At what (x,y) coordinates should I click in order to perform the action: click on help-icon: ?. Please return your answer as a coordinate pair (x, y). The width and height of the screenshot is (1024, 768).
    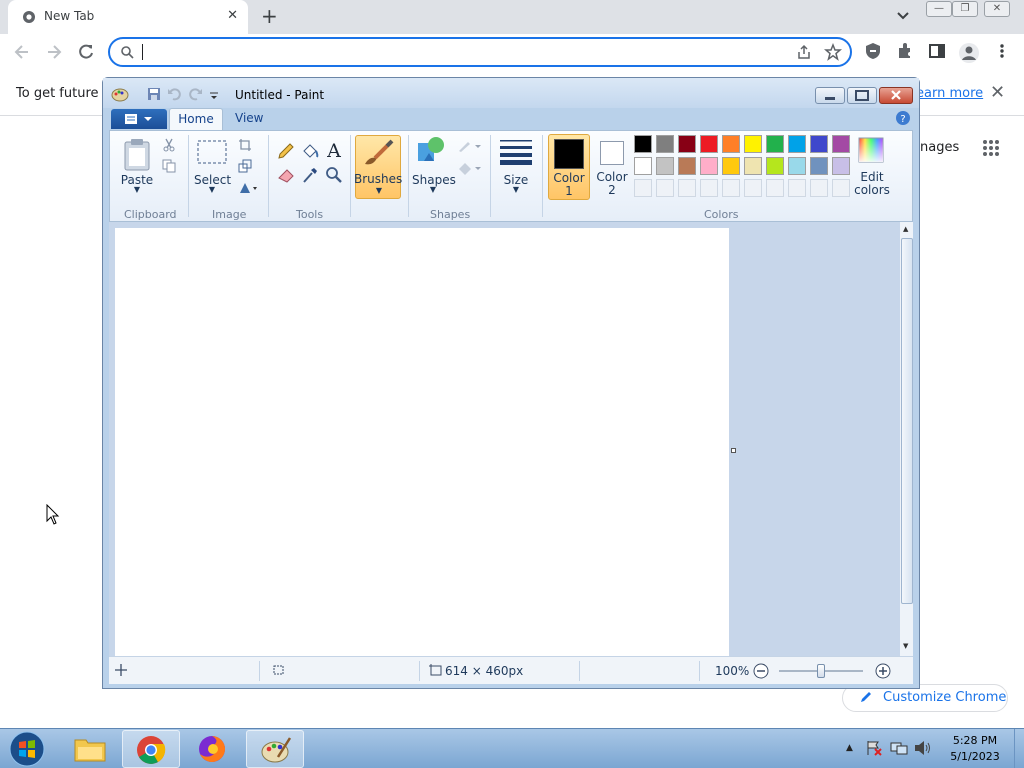
    Looking at the image, I should click on (903, 119).